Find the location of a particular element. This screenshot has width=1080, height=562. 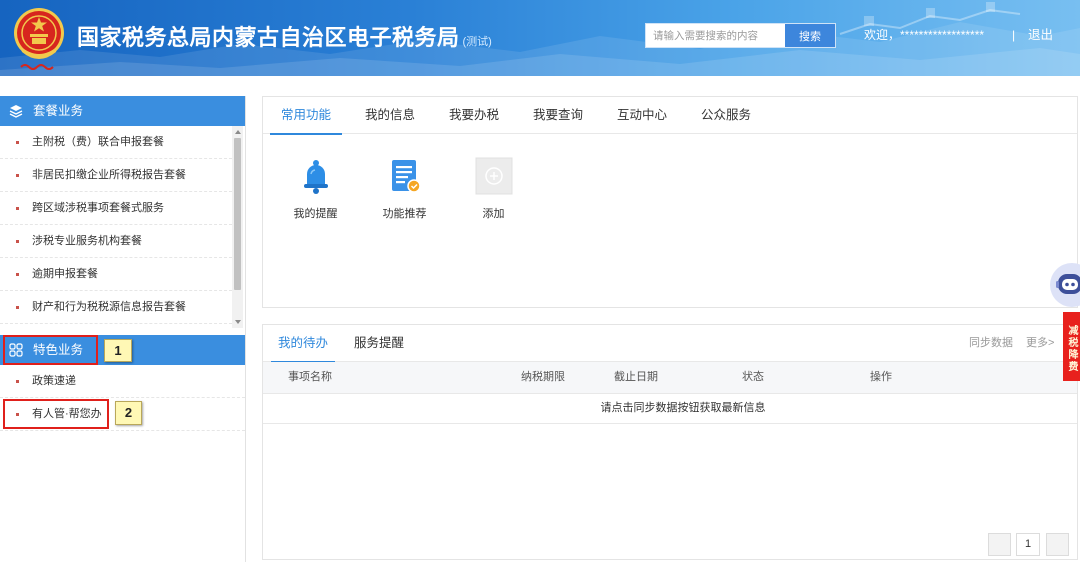

site-title: 国家税务总局内蒙古自治区电子税务局 (测试) is located at coordinates (284, 40).